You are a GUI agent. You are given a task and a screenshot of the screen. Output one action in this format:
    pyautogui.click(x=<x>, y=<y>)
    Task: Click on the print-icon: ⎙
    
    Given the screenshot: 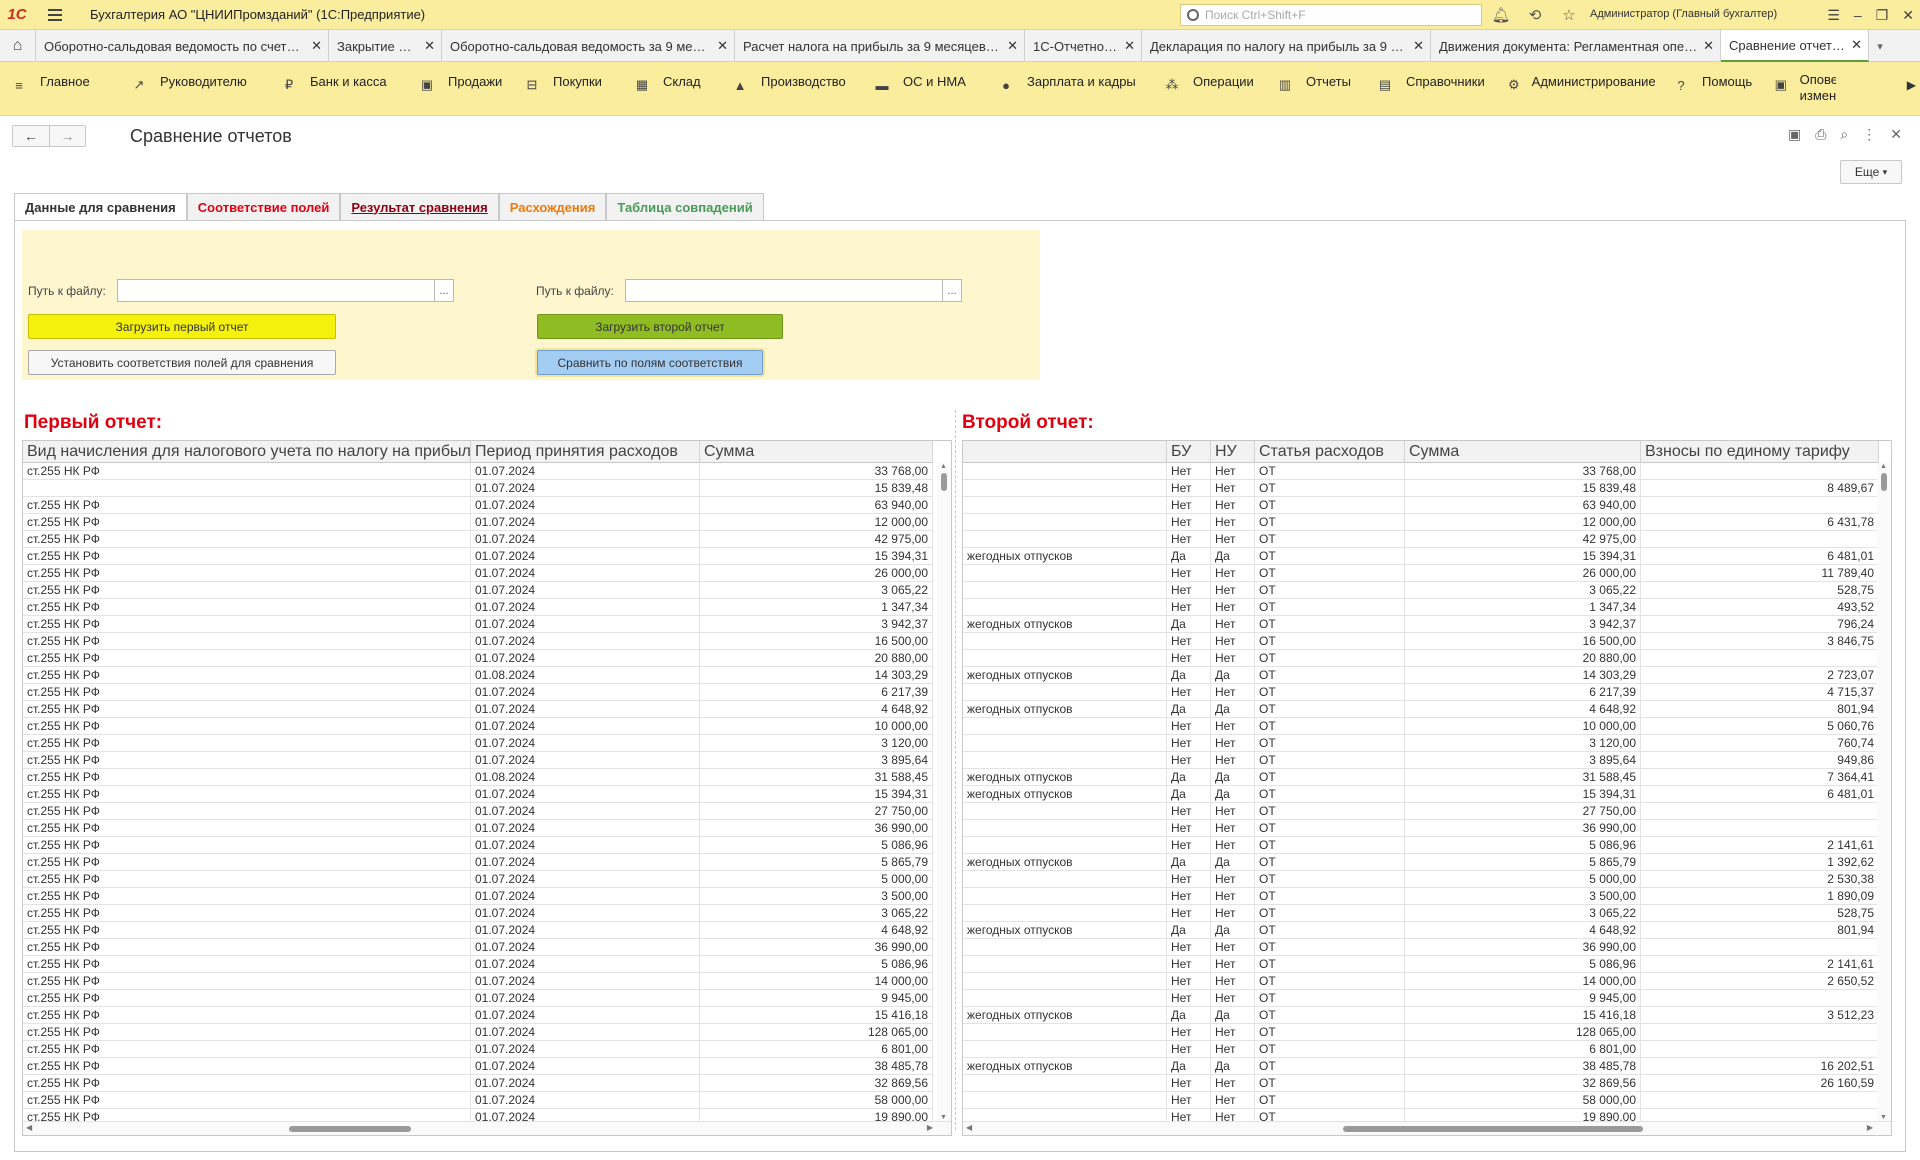 What is the action you would take?
    pyautogui.click(x=1820, y=134)
    